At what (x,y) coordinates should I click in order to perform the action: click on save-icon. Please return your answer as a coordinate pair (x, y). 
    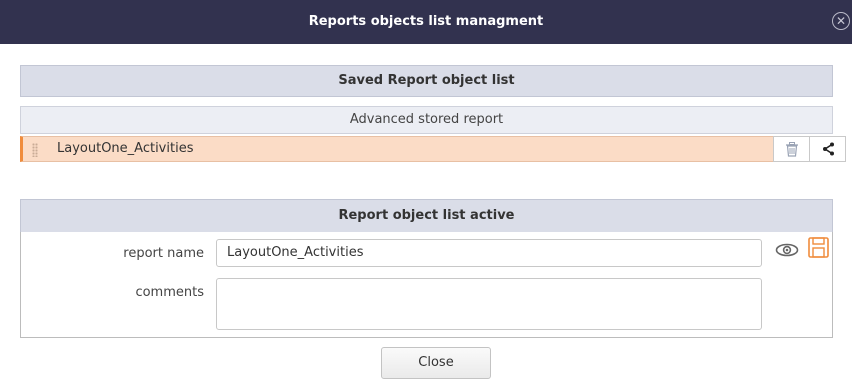
    Looking at the image, I should click on (818, 247).